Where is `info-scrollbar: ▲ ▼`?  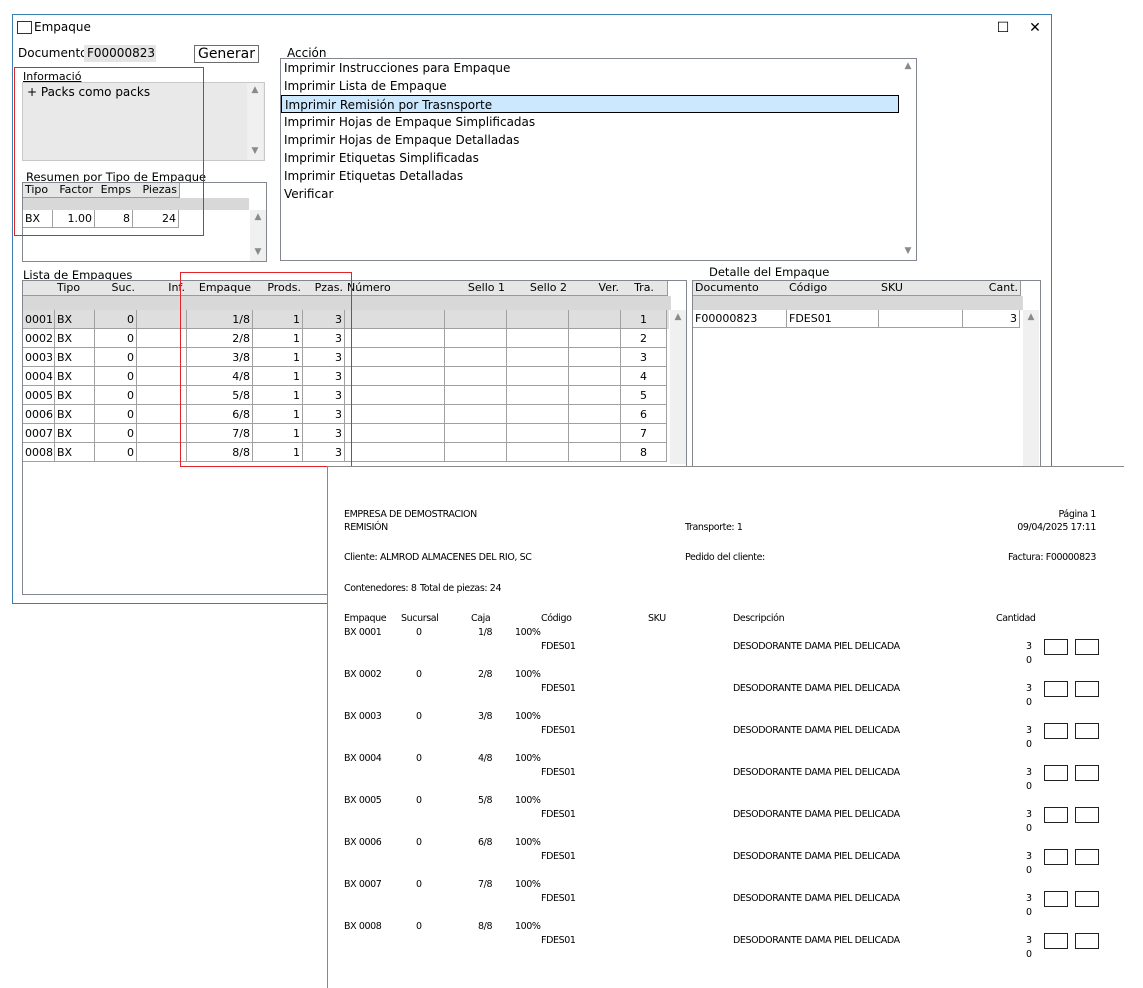 info-scrollbar: ▲ ▼ is located at coordinates (255, 121).